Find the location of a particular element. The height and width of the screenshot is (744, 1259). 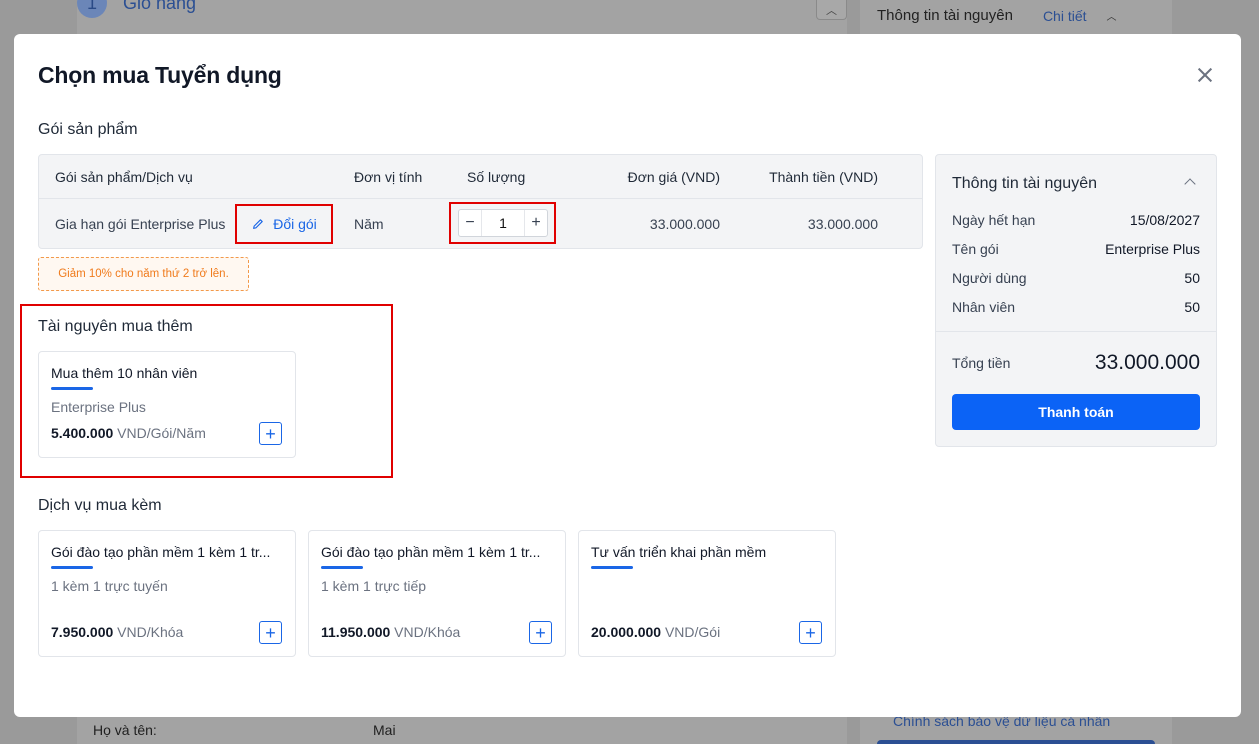

col-product: Gói sản phẩm/Dịch vụ is located at coordinates (124, 176).